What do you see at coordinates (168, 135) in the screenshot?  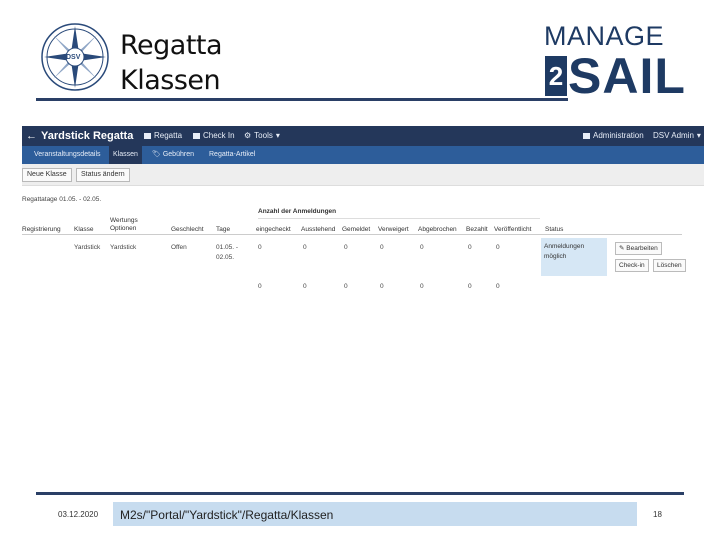 I see `topnav-label: Regatta` at bounding box center [168, 135].